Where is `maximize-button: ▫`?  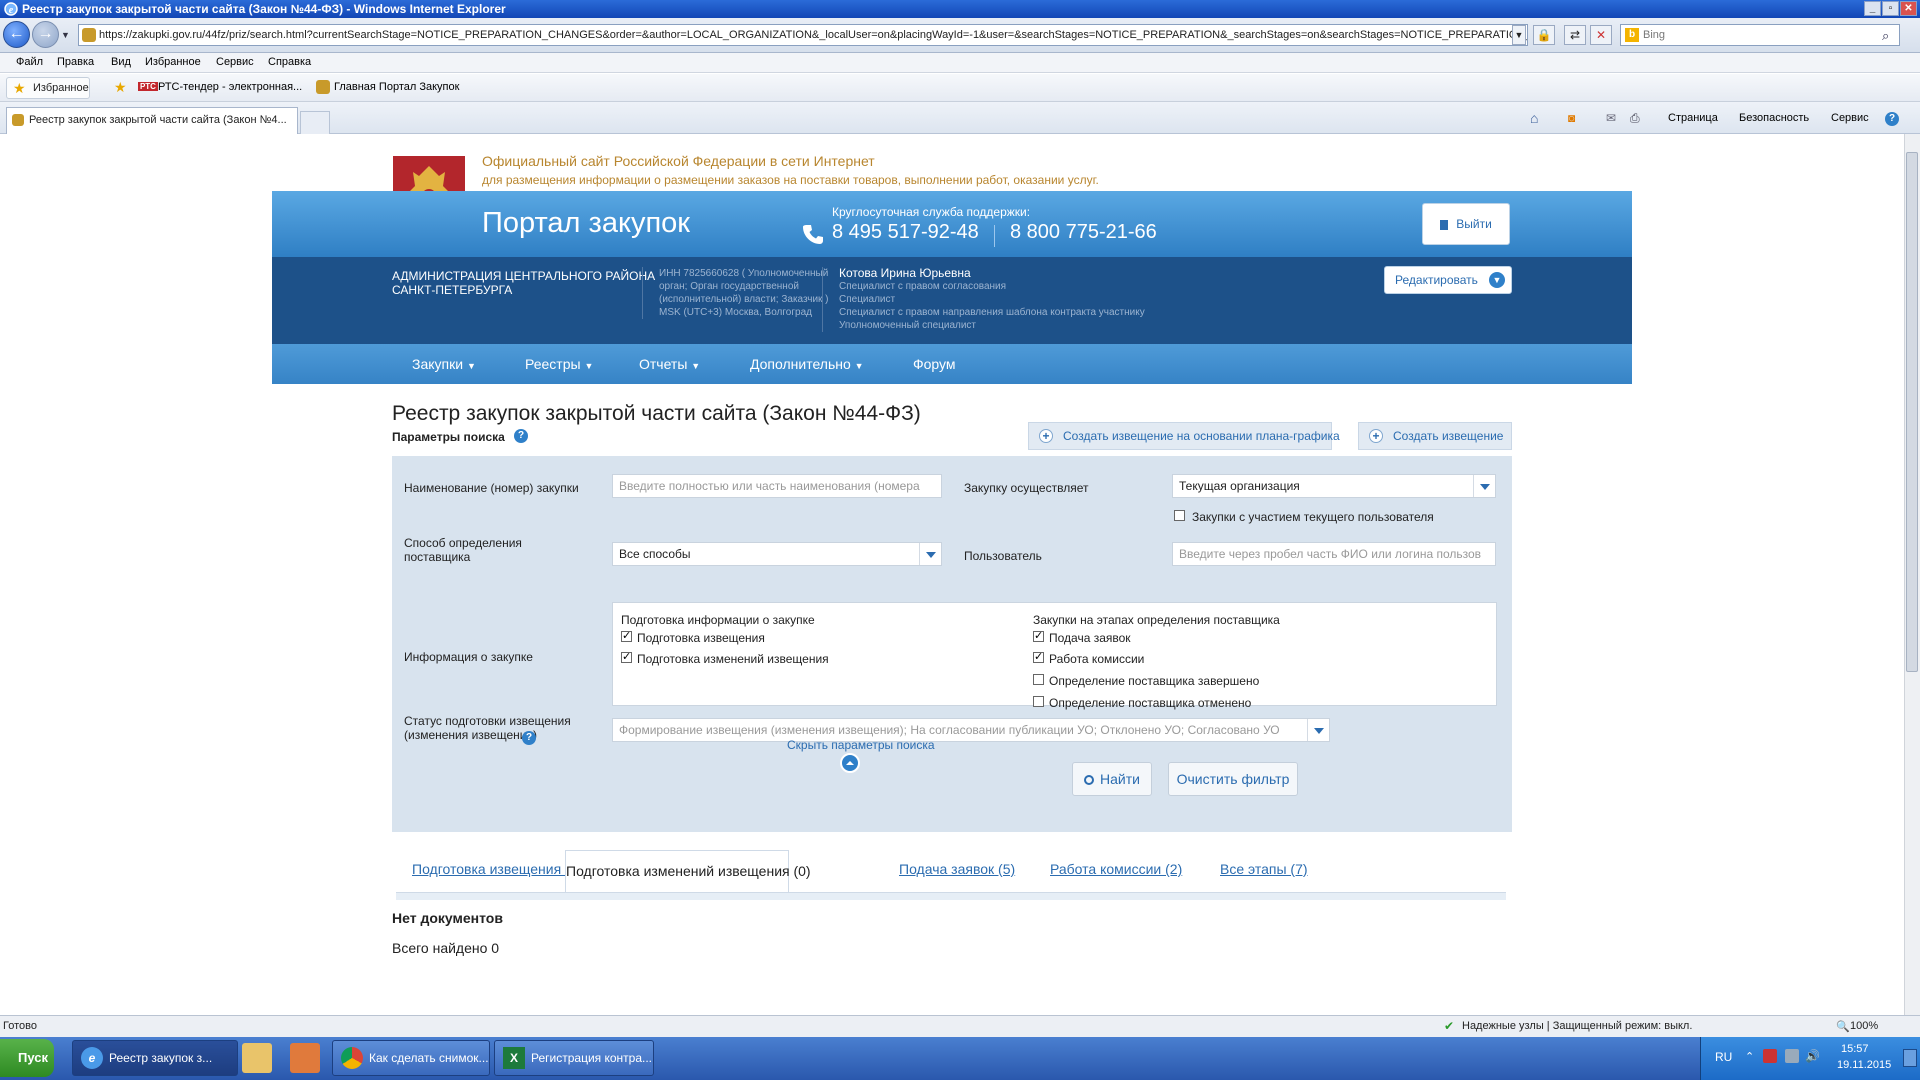 maximize-button: ▫ is located at coordinates (1890, 8).